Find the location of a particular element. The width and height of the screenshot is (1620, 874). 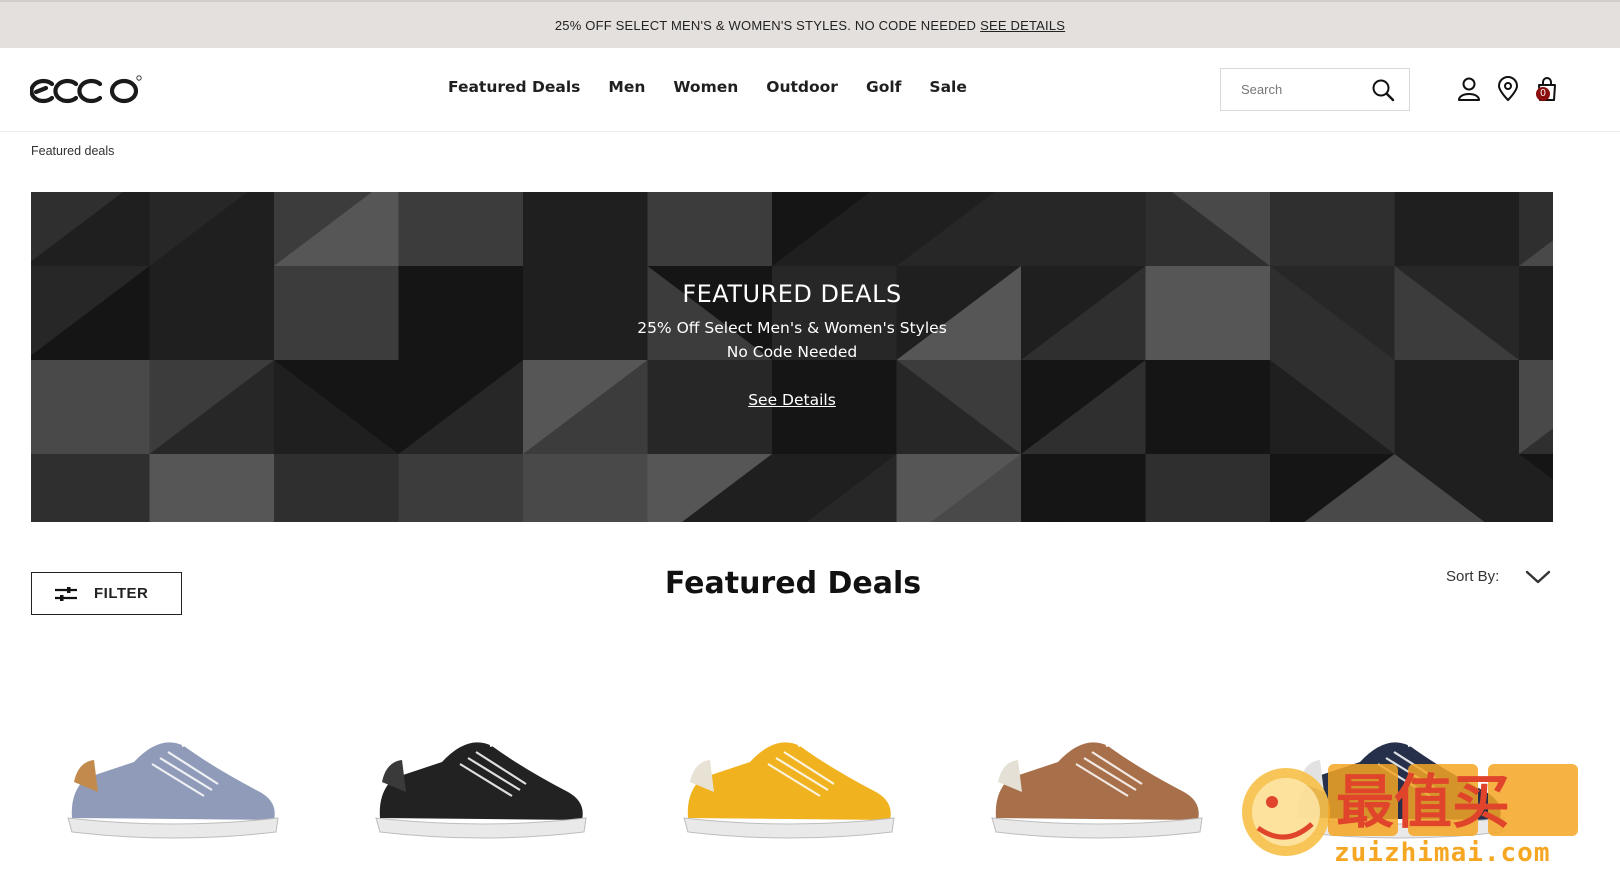

page-title: Featured Deals is located at coordinates (793, 583).